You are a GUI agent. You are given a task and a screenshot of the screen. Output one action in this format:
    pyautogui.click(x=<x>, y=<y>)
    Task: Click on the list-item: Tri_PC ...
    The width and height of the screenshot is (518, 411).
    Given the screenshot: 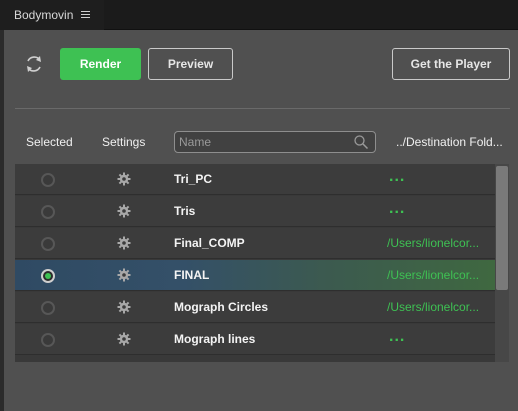 What is the action you would take?
    pyautogui.click(x=255, y=179)
    